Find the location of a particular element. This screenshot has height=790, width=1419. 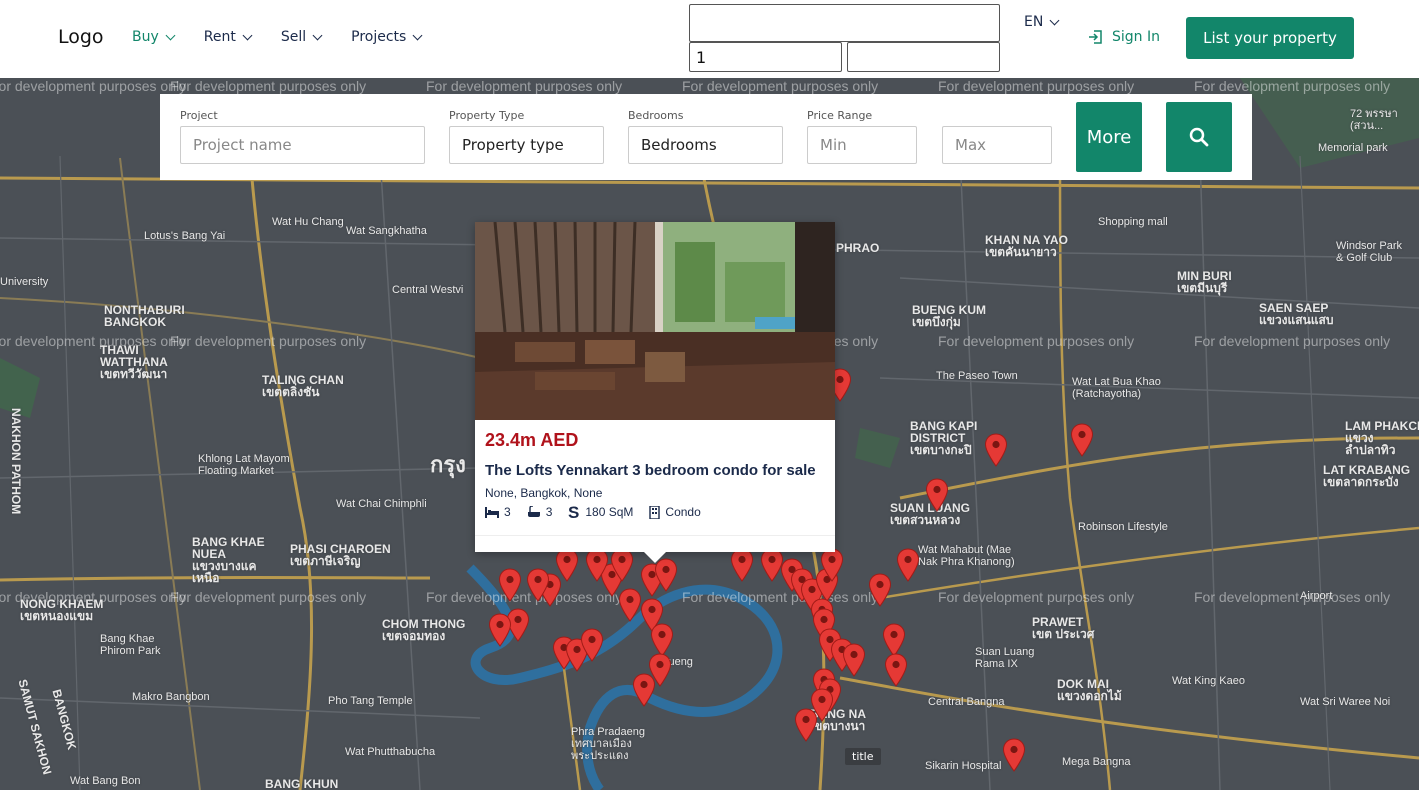

map-label: Wat Chai Chimphli is located at coordinates (381, 504).